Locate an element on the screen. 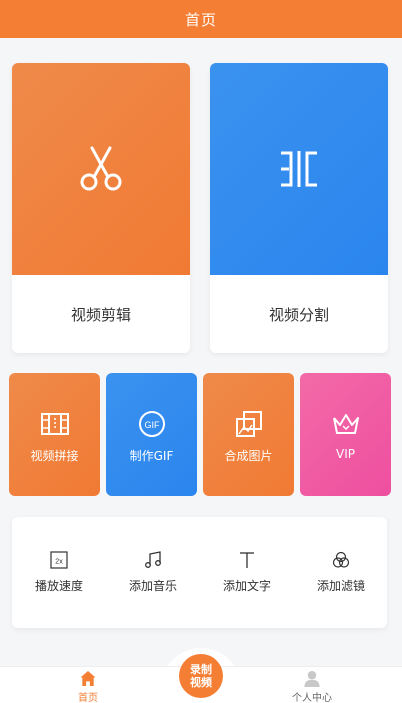 This screenshot has height=703, width=402. tab-profile: 个人中心 is located at coordinates (312, 685).